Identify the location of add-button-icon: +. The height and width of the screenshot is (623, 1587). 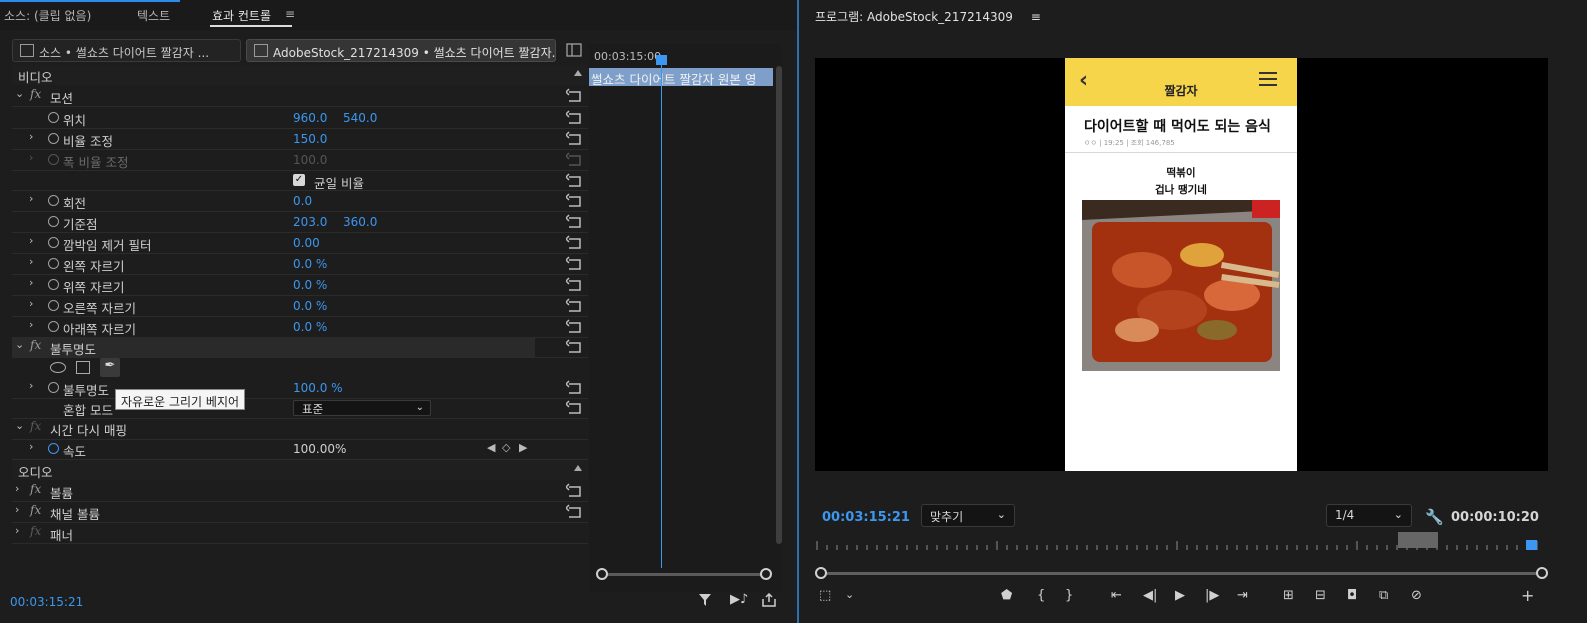
(1527, 595).